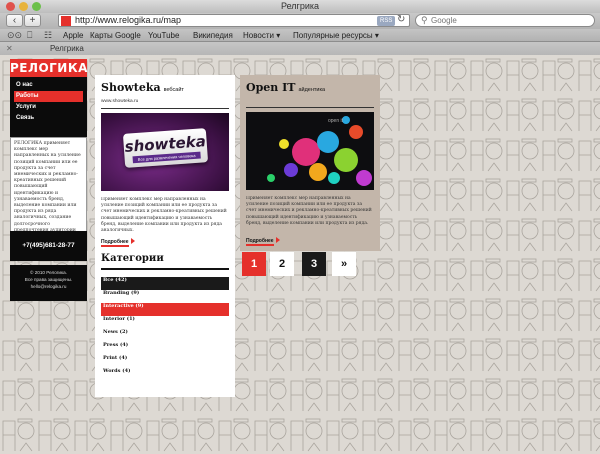 The height and width of the screenshot is (454, 600). I want to click on tab-close-icon: ✕, so click(9, 48).